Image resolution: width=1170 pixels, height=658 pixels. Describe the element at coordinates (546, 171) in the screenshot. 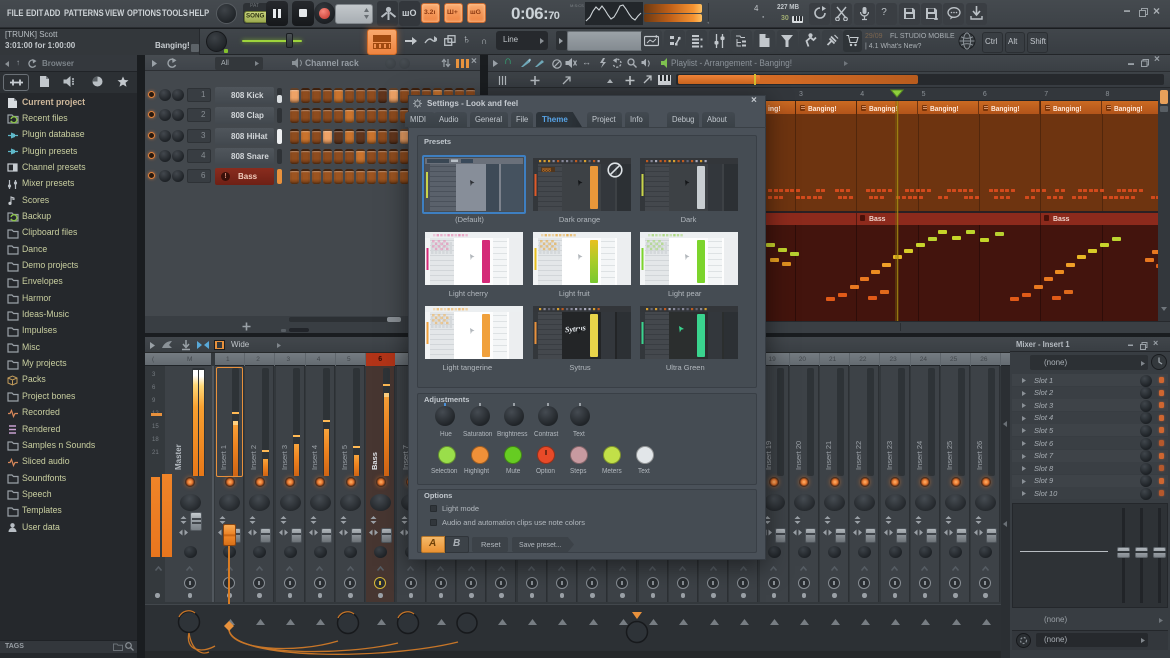

I see `svg-text: 888` at that location.